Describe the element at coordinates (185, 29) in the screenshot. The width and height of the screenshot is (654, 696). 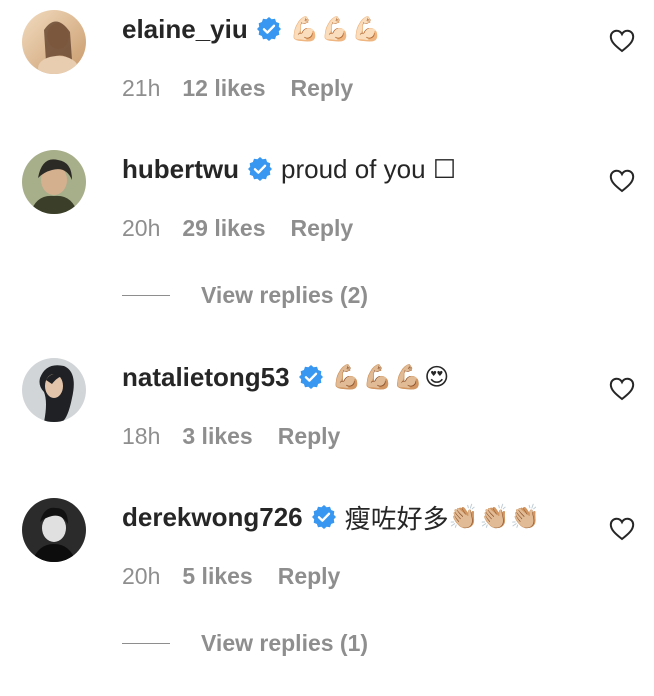
I see `username-link: elaine_yiu` at that location.